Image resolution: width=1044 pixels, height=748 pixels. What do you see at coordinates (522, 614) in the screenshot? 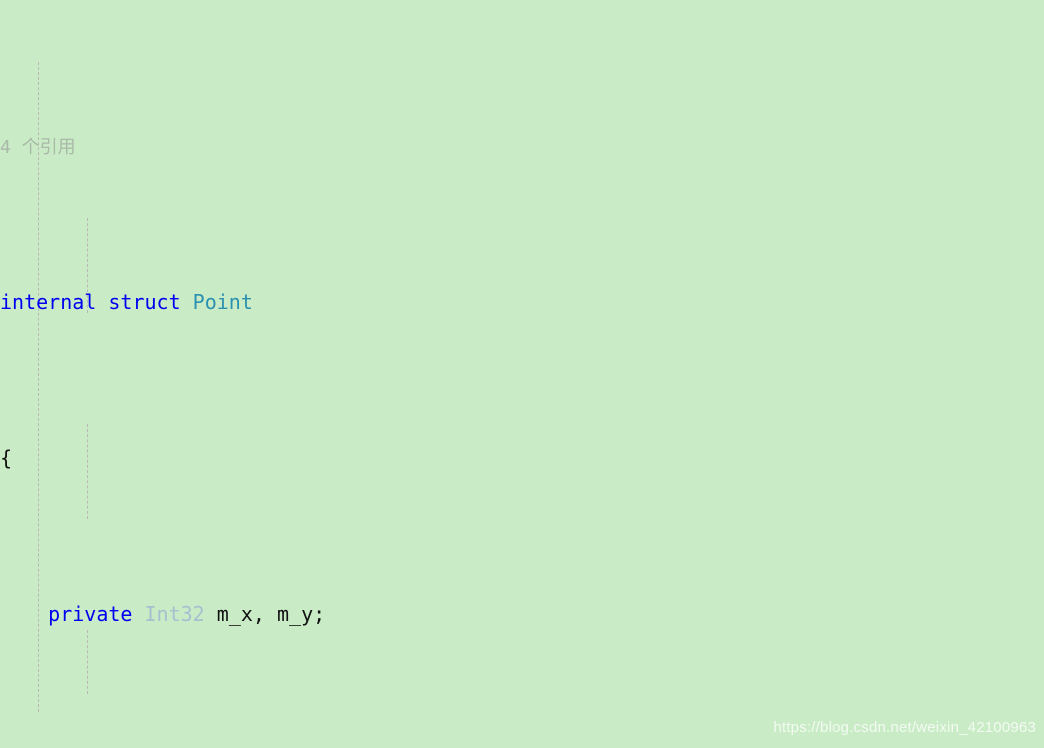
I see `line-field-declaration: private Int32 m_x, m_y;` at bounding box center [522, 614].